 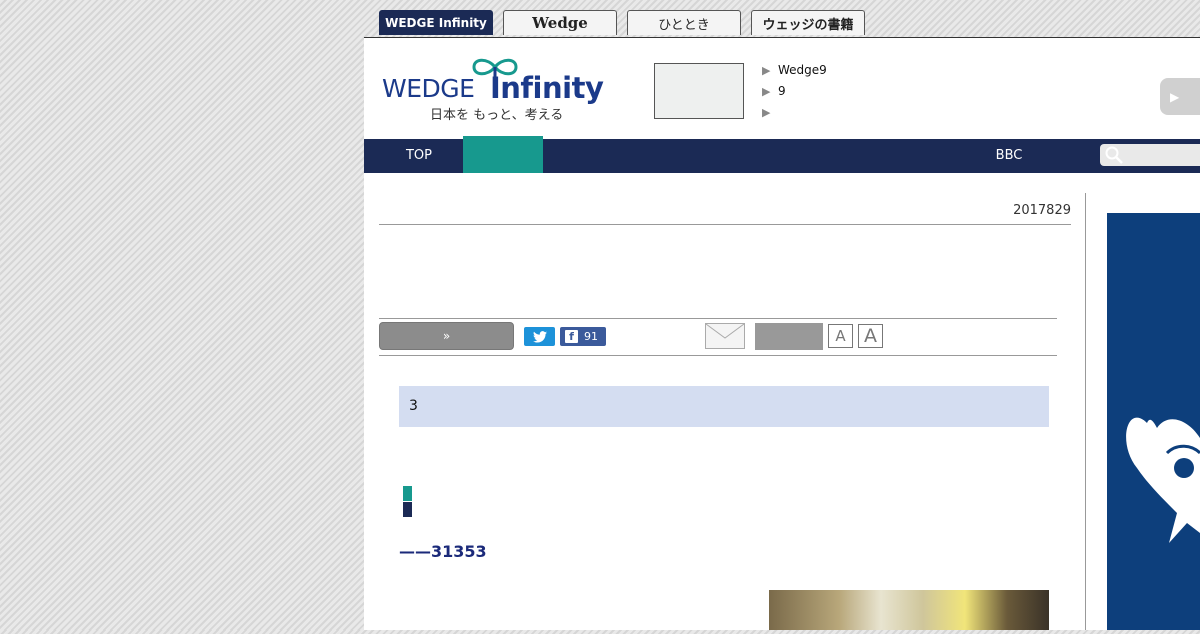 What do you see at coordinates (1163, 156) in the screenshot?
I see `search-input` at bounding box center [1163, 156].